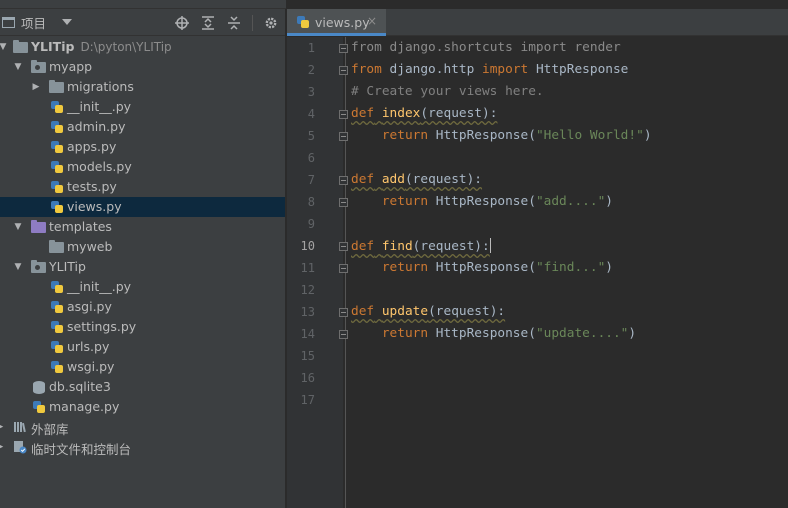 The image size is (788, 508). I want to click on code-token: "add....", so click(570, 201).